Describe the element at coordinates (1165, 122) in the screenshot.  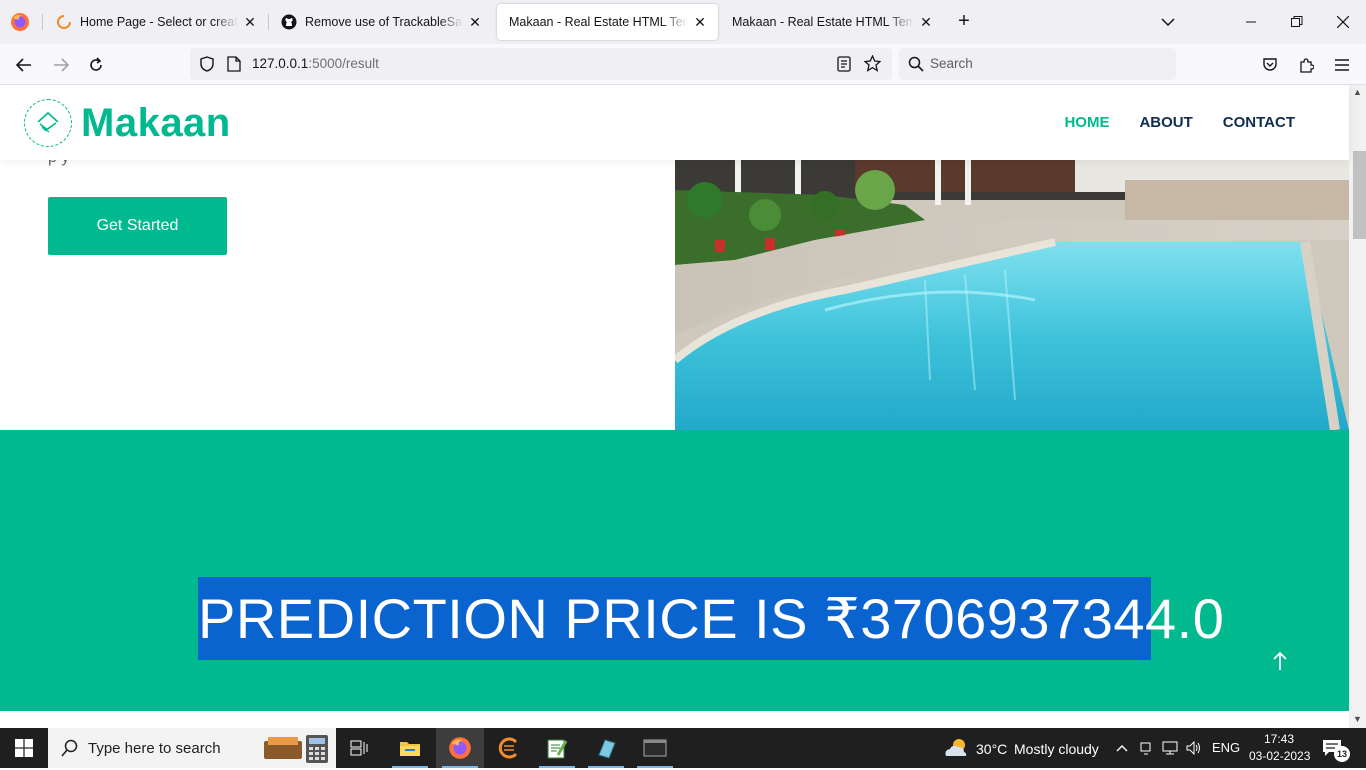
I see `nav-about-link: ABOUT` at that location.